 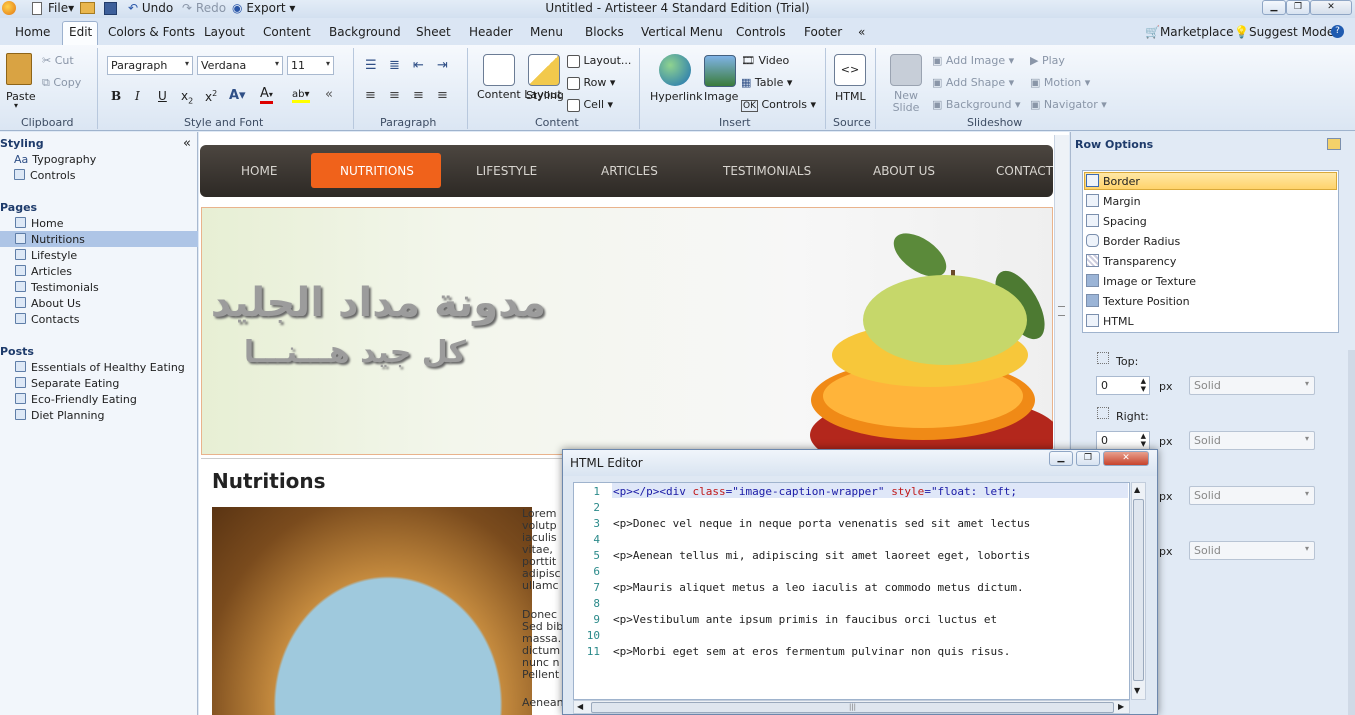 I want to click on right-style-select: Solid ▾, so click(x=1252, y=440).